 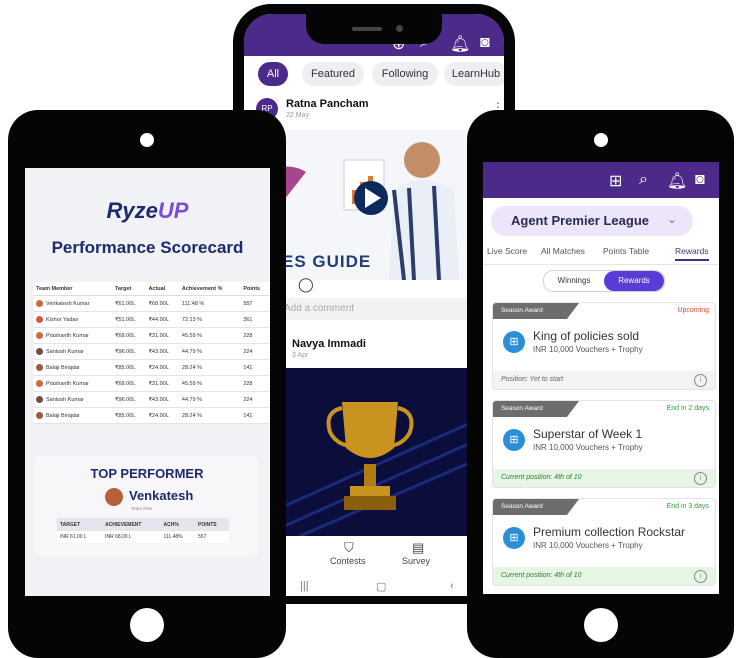 I want to click on points-cell: 557, so click(x=255, y=303).